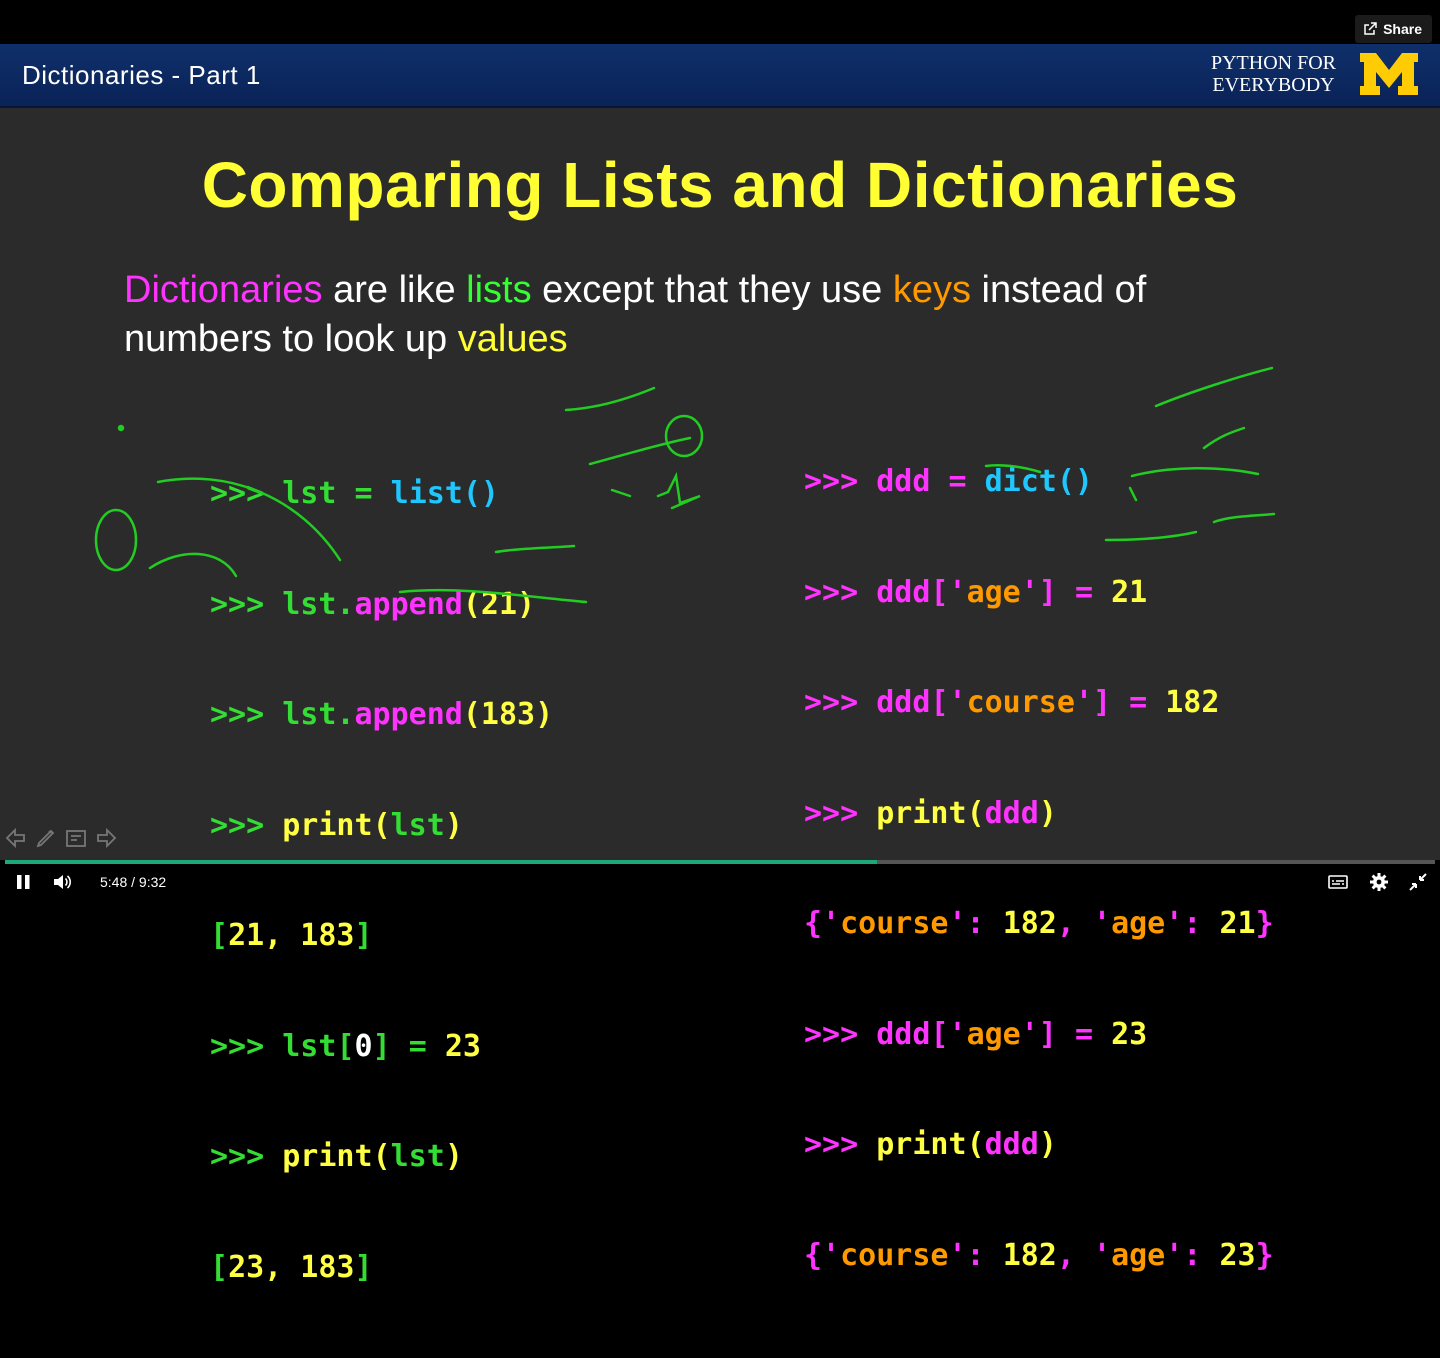  What do you see at coordinates (16, 838) in the screenshot?
I see `arrow-left-icon` at bounding box center [16, 838].